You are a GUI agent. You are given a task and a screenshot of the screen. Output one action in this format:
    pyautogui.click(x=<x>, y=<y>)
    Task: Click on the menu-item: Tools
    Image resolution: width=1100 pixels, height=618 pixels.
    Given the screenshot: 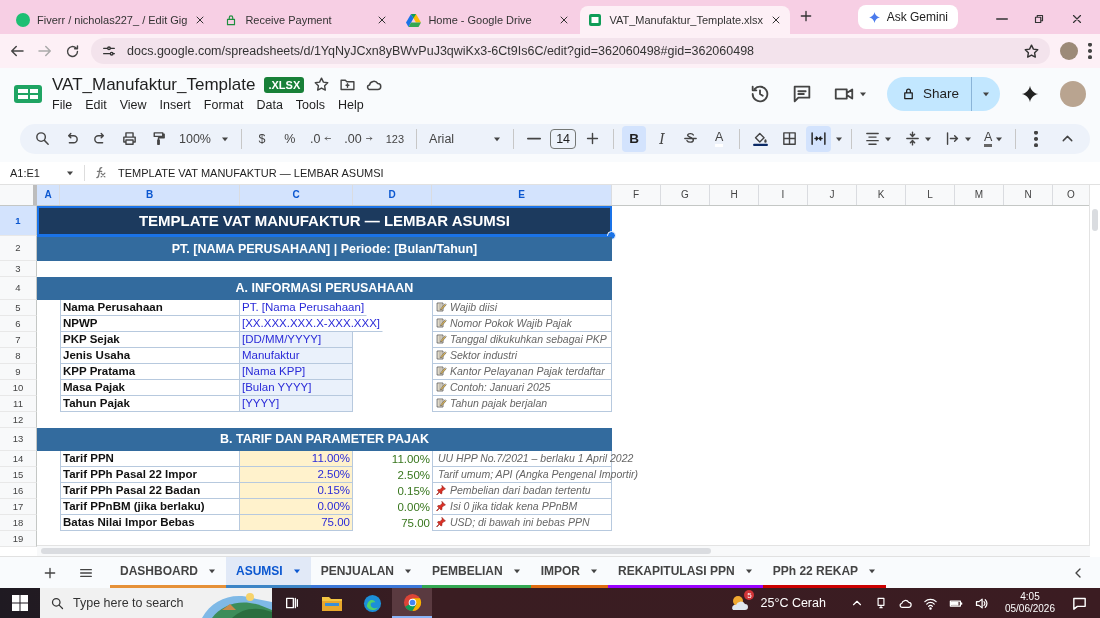 What is the action you would take?
    pyautogui.click(x=314, y=104)
    